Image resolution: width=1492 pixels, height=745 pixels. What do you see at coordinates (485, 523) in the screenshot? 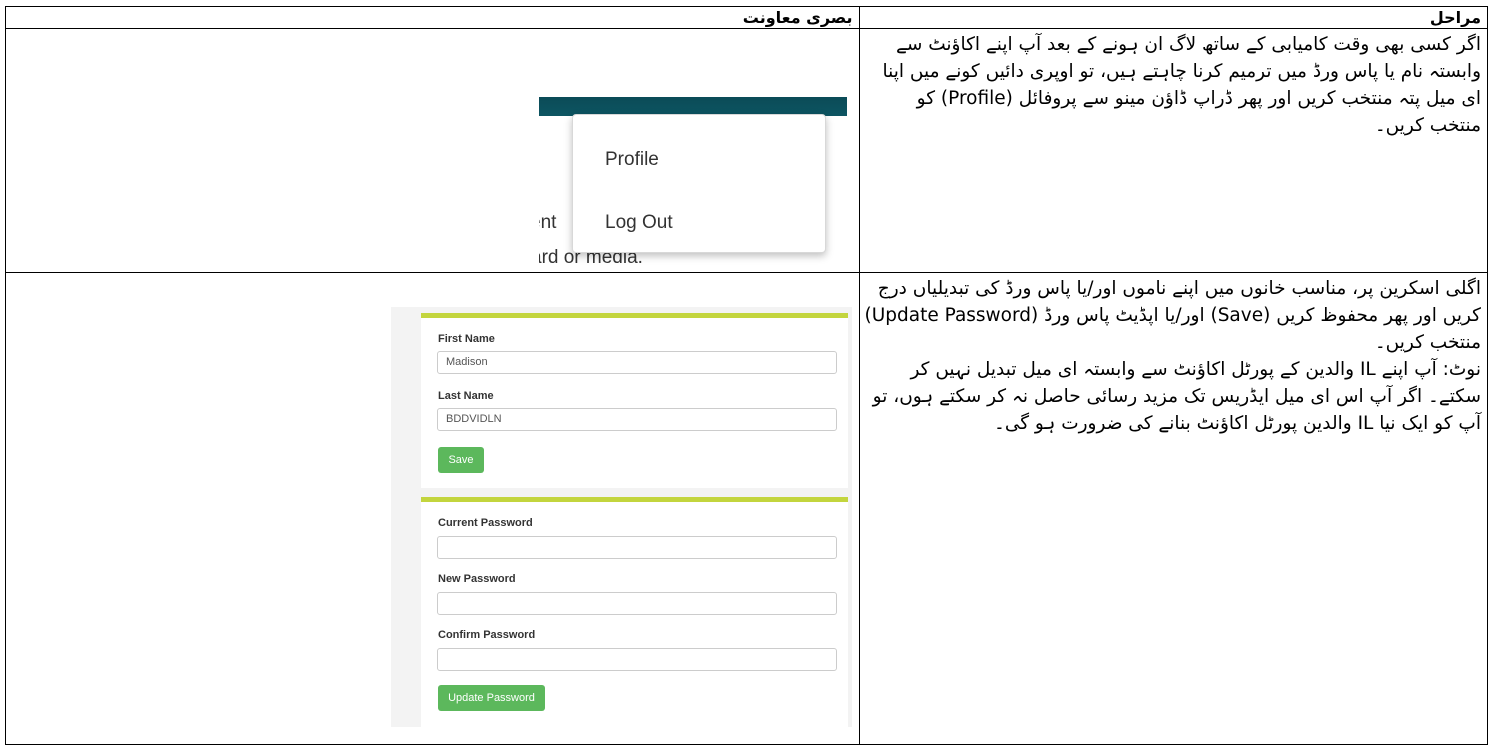
I see `current-password-label: Current Password` at bounding box center [485, 523].